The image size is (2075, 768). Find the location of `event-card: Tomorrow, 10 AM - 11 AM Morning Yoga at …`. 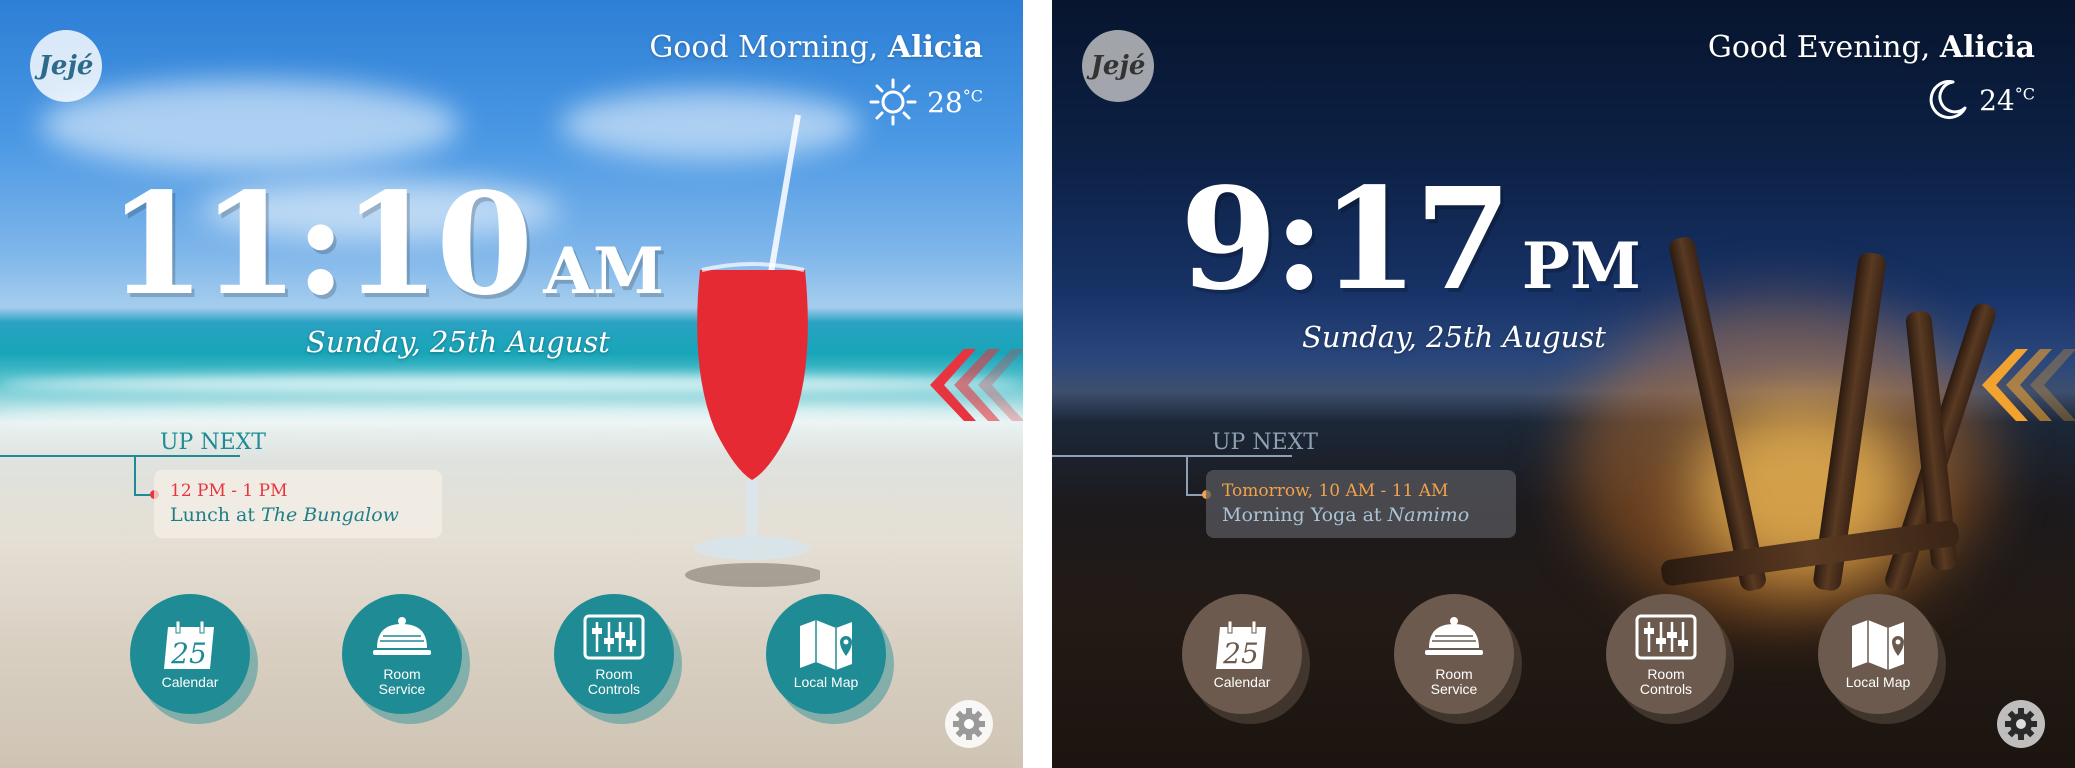

event-card: Tomorrow, 10 AM - 11 AM Morning Yoga at … is located at coordinates (1361, 504).